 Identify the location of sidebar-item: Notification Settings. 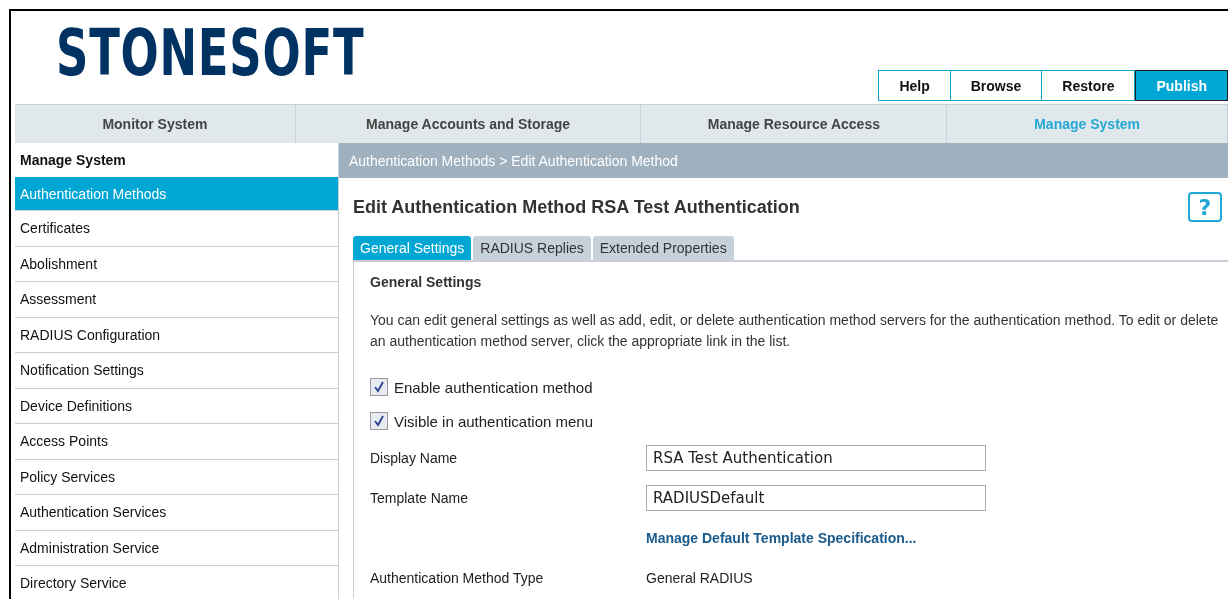
(176, 371).